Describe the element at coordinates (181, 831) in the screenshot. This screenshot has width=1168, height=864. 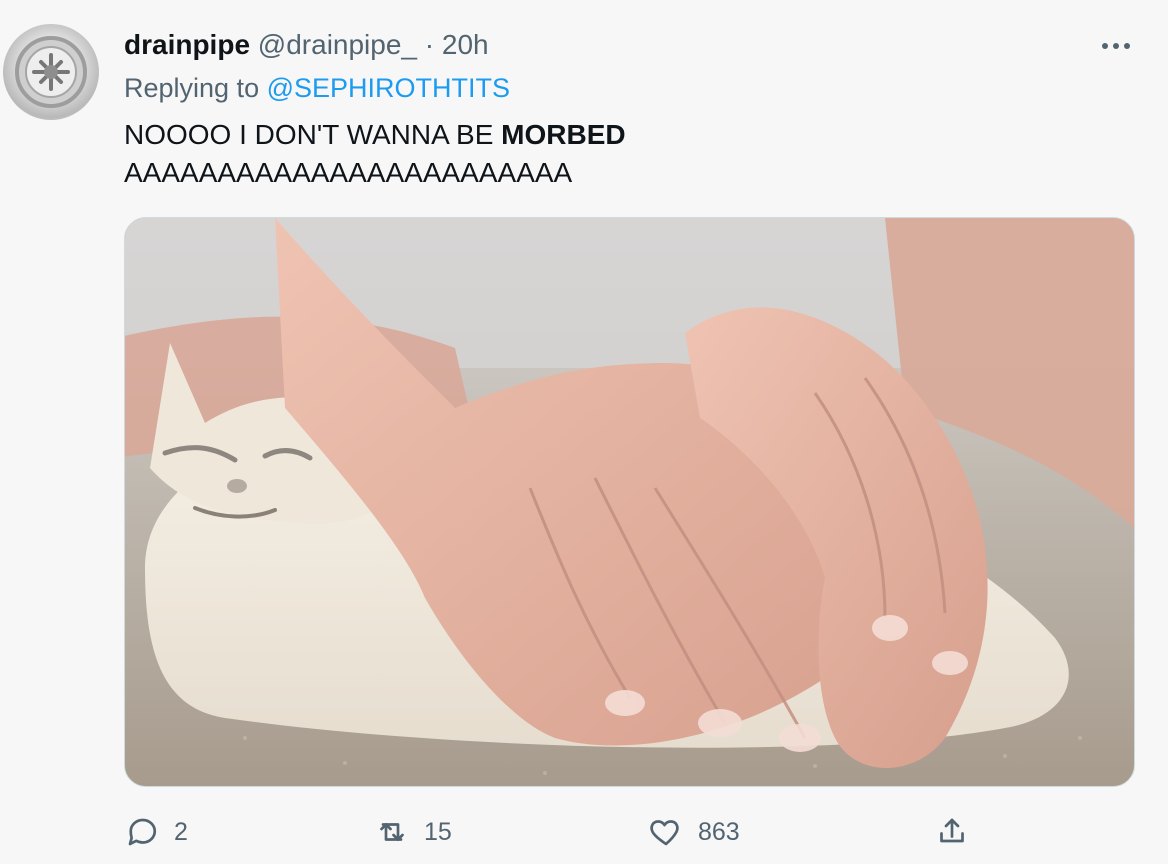
I see `reply-count: 2` at that location.